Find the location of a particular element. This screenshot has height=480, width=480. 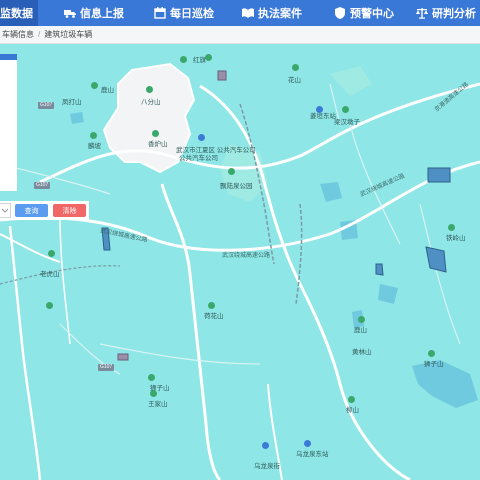

clear-button: 清除 is located at coordinates (69, 210).